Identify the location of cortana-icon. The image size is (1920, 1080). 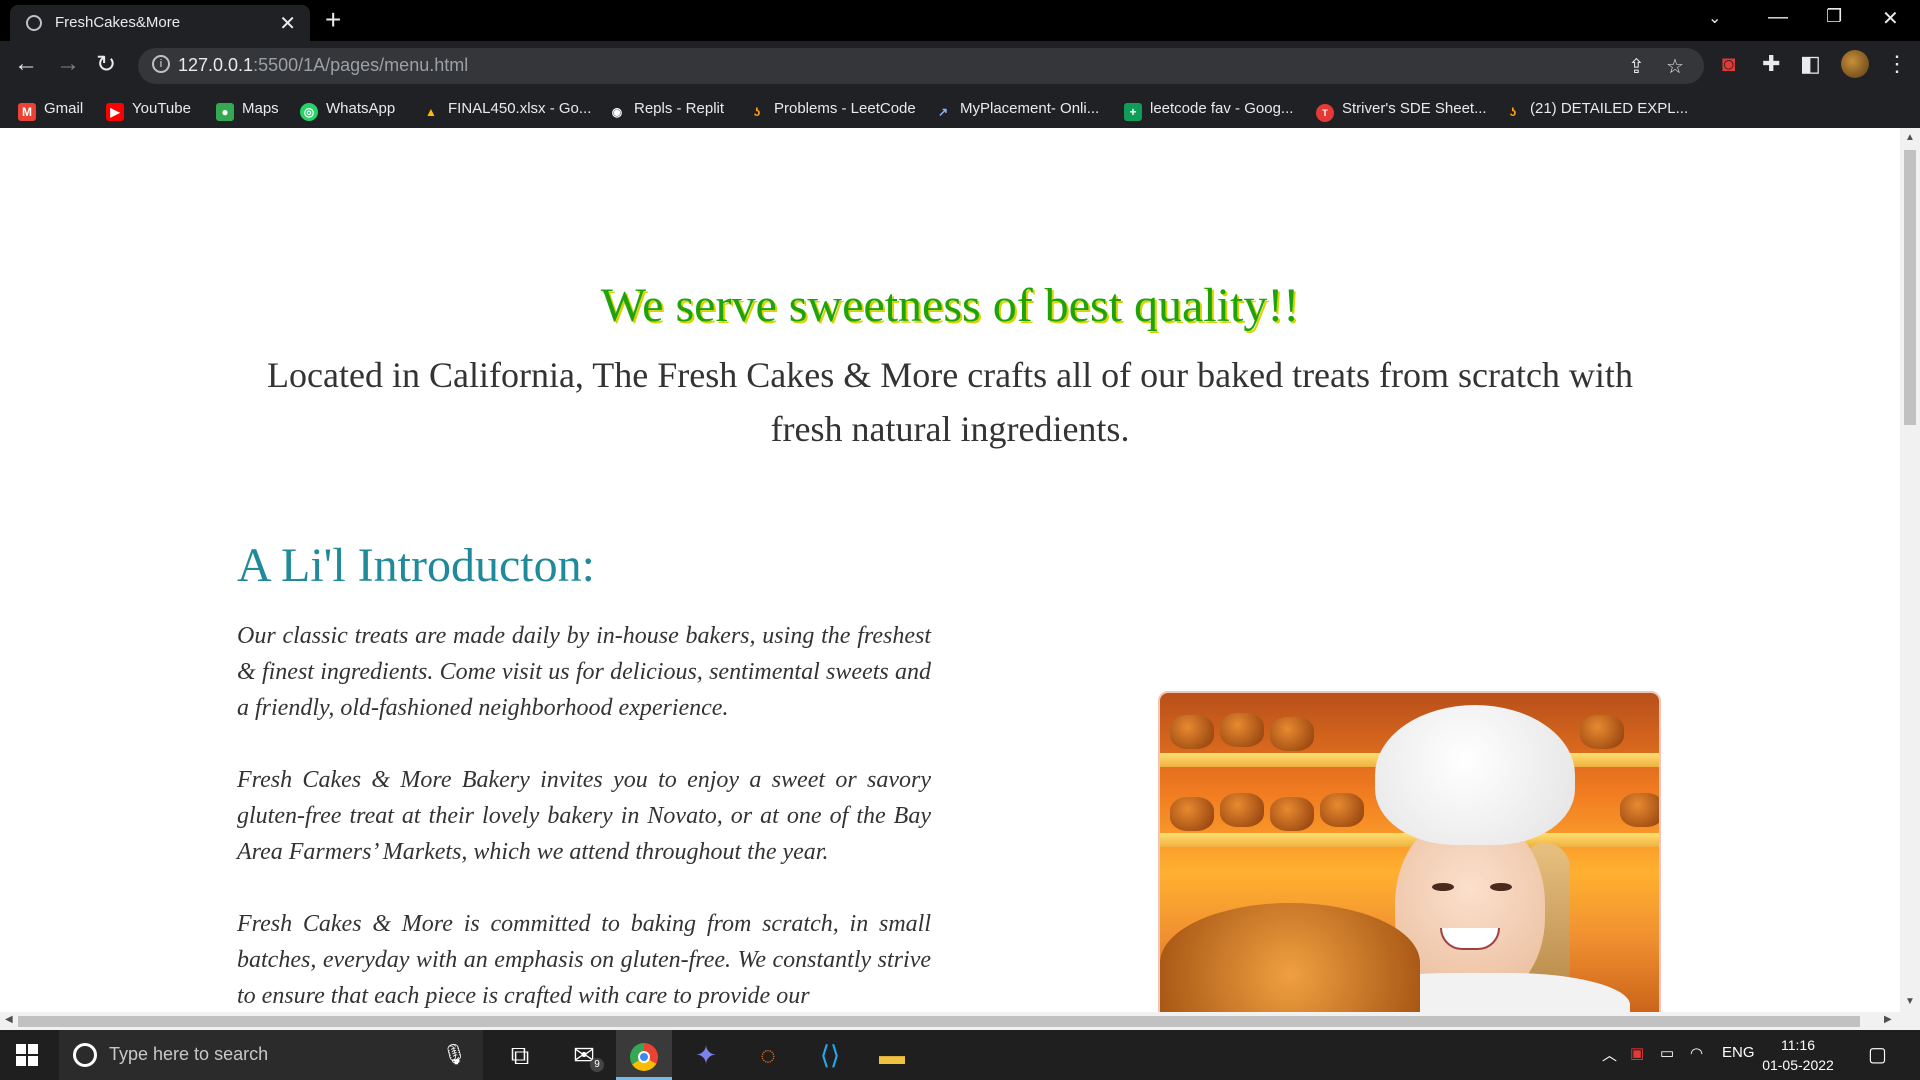
(85, 1055).